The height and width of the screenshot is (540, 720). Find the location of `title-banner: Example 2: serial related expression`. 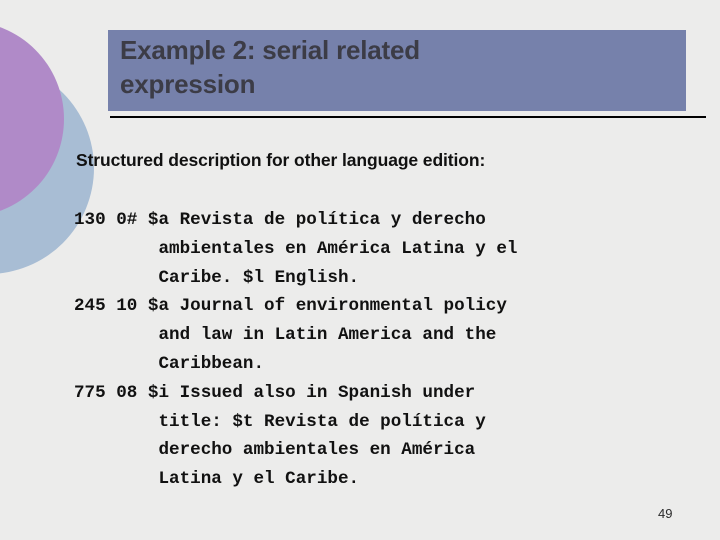

title-banner: Example 2: serial related expression is located at coordinates (397, 70).